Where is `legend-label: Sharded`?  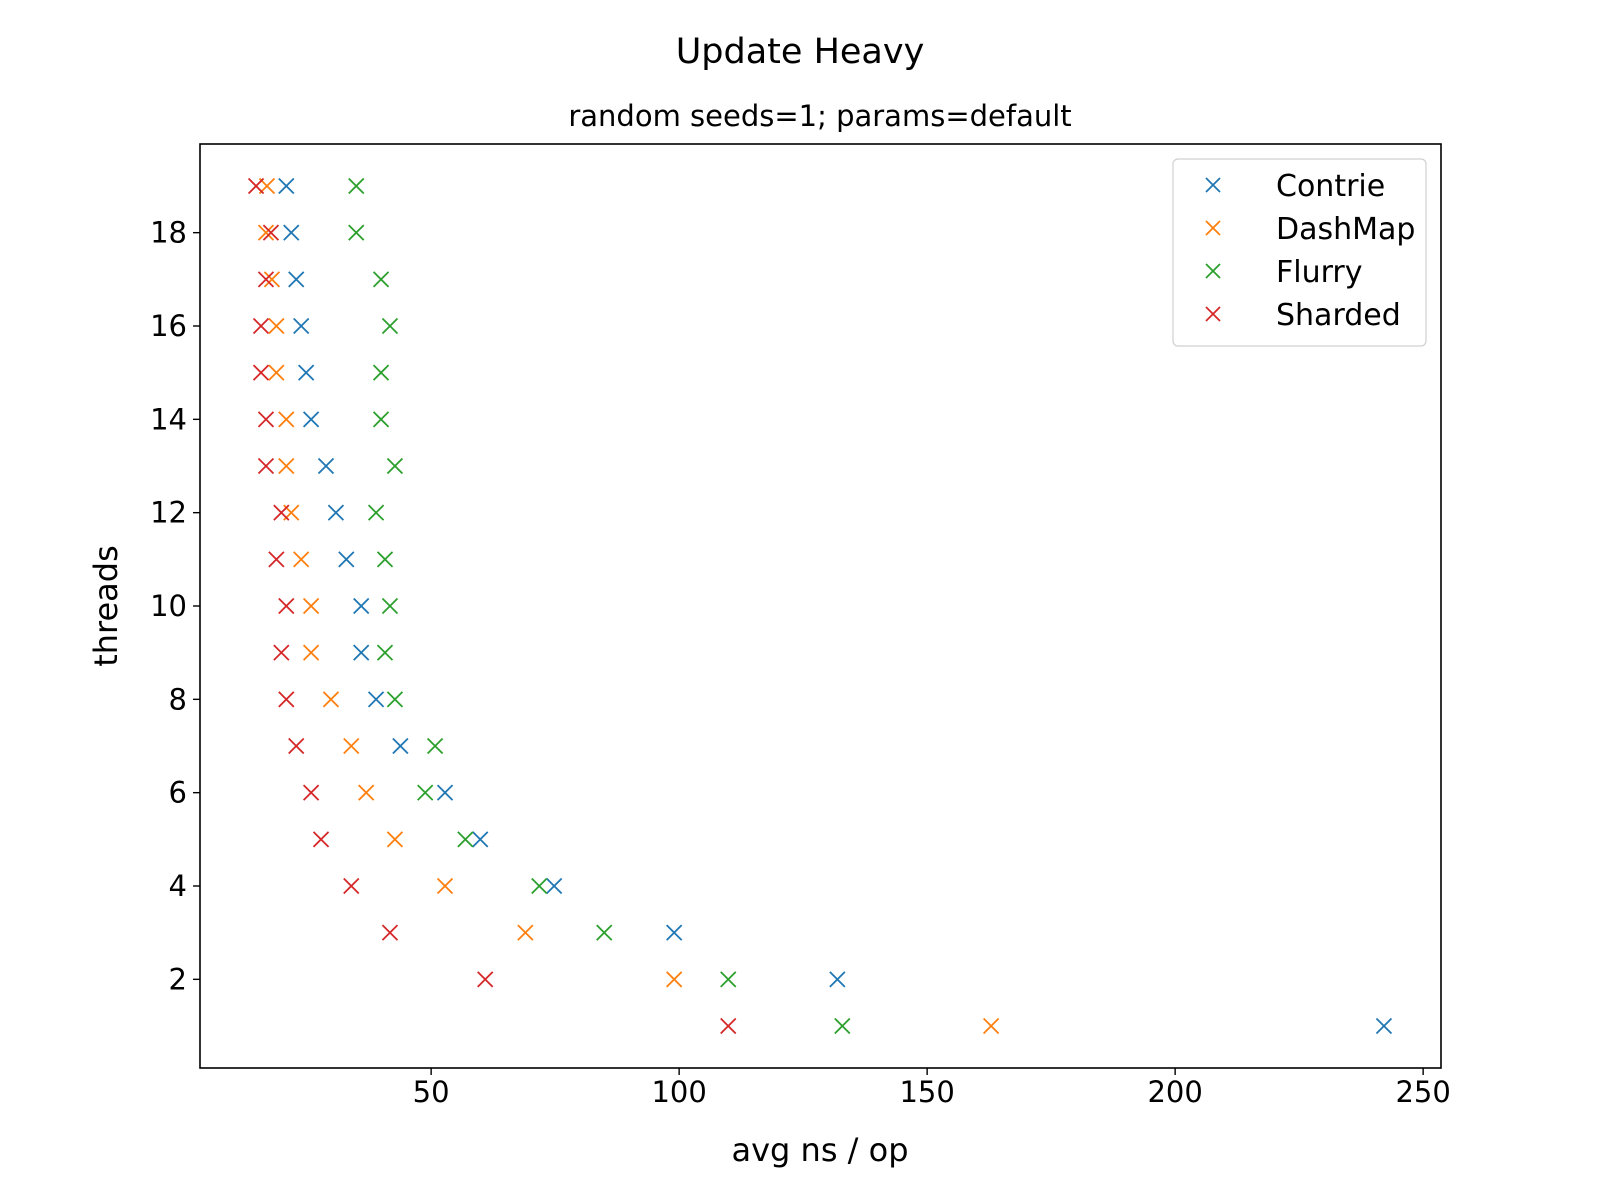
legend-label: Sharded is located at coordinates (1338, 315).